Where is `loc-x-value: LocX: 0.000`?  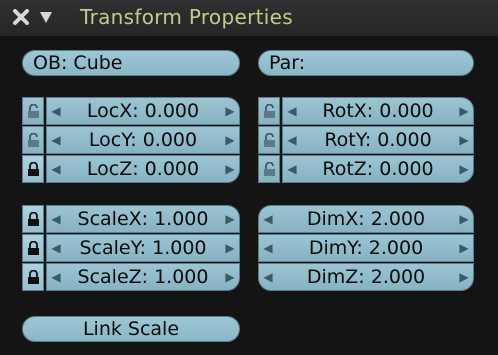
loc-x-value: LocX: 0.000 is located at coordinates (143, 111).